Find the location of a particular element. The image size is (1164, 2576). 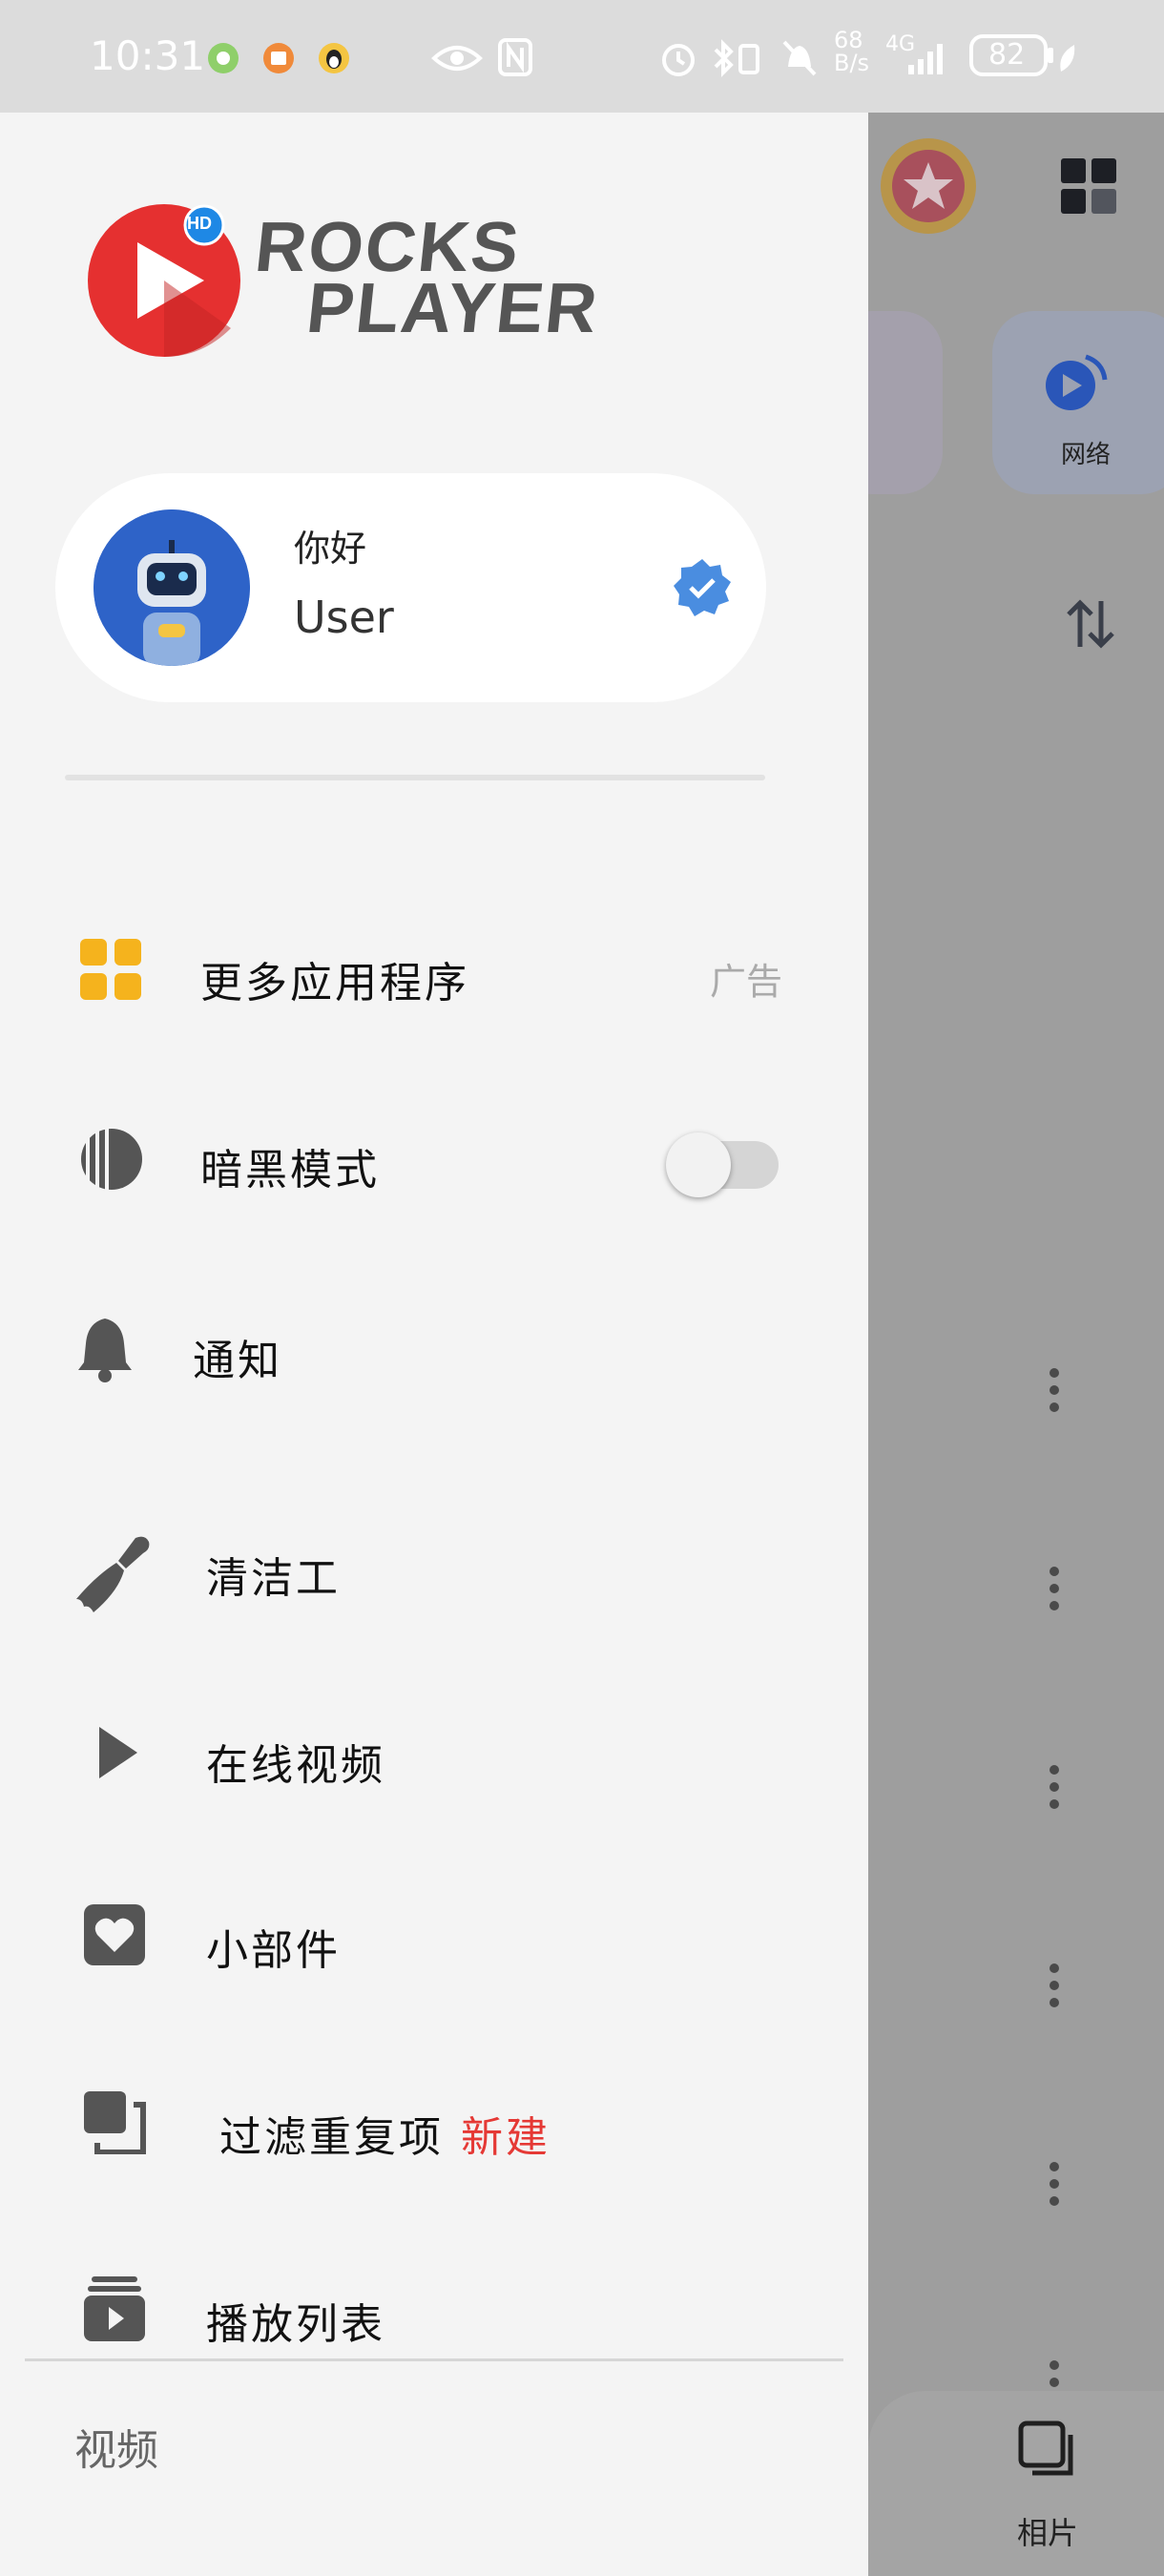

net-speed: 68 B/s is located at coordinates (852, 51).